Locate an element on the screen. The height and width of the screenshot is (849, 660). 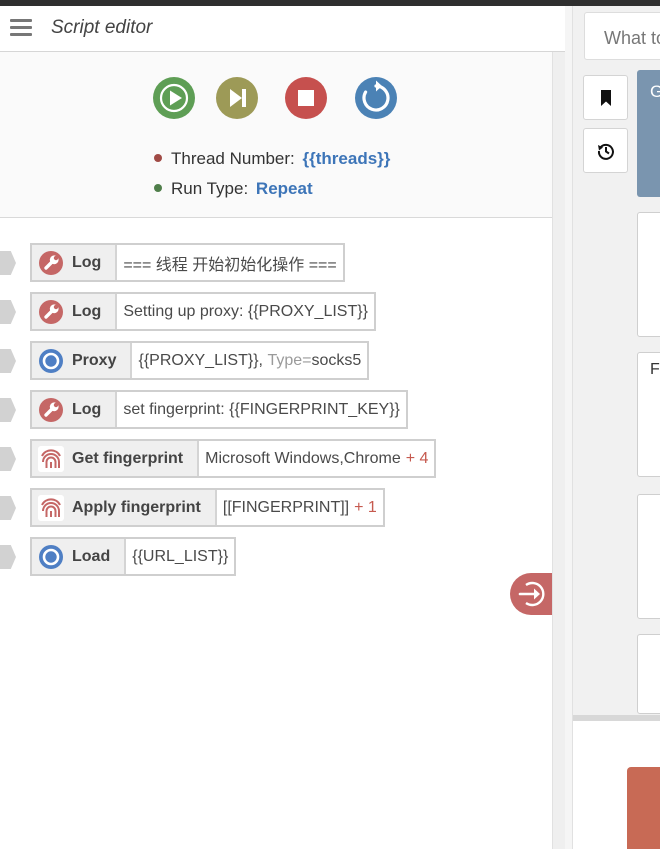
command-param-text: === 线程 开始初始化操作 === is located at coordinates (230, 265).